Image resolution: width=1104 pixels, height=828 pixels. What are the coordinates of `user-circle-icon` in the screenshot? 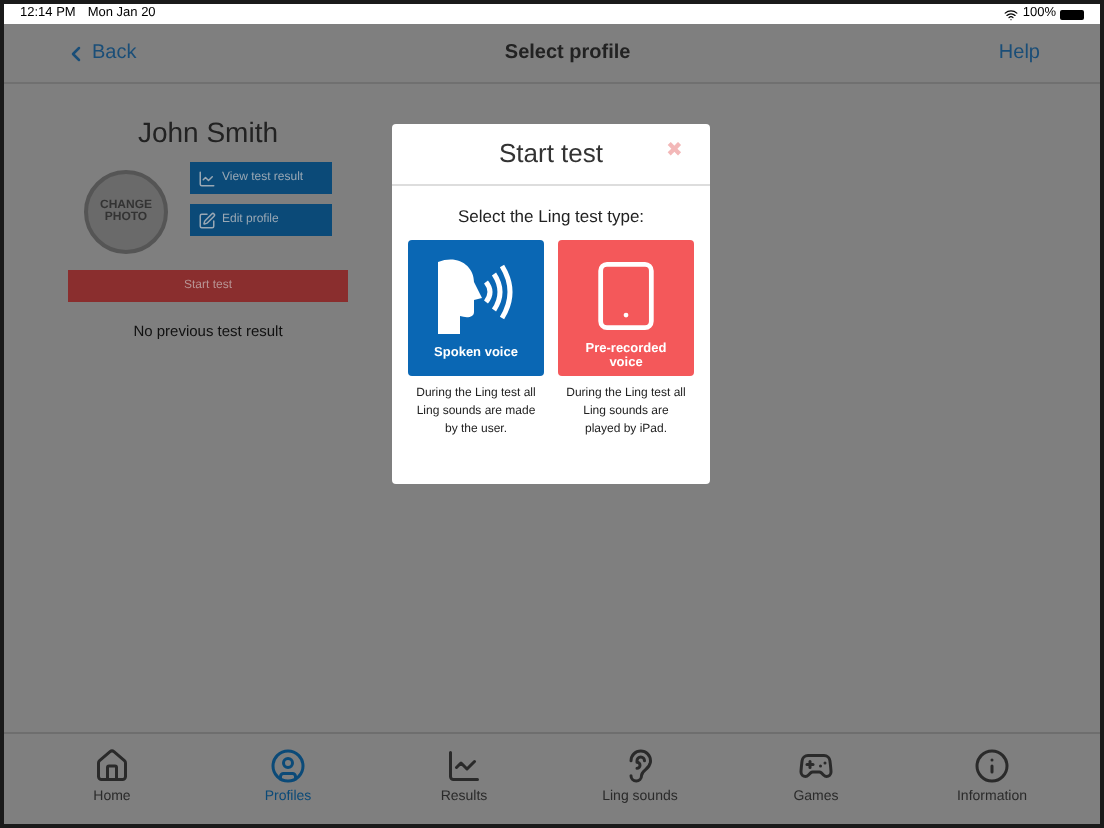 It's located at (288, 766).